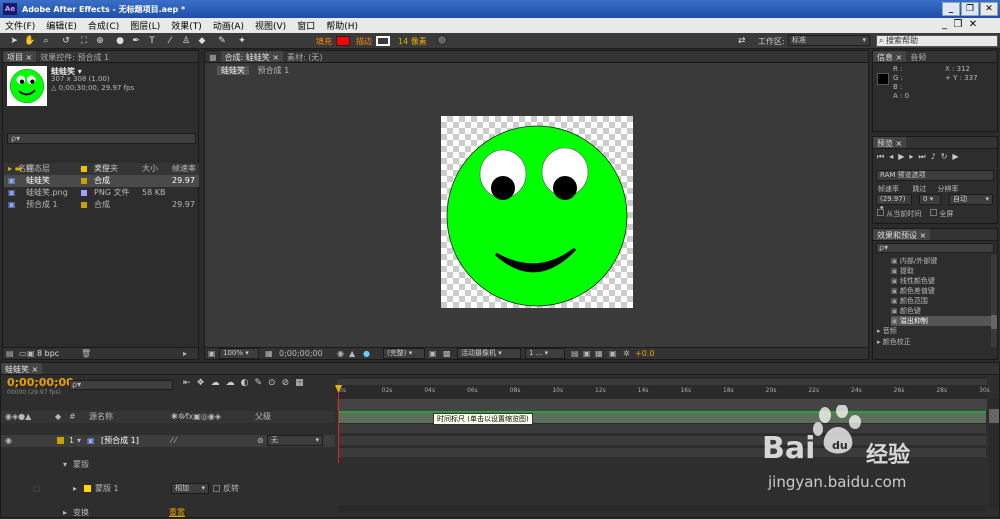 This screenshot has height=519, width=1000. What do you see at coordinates (587, 353) in the screenshot?
I see `fast-previews-icon: ▣` at bounding box center [587, 353].